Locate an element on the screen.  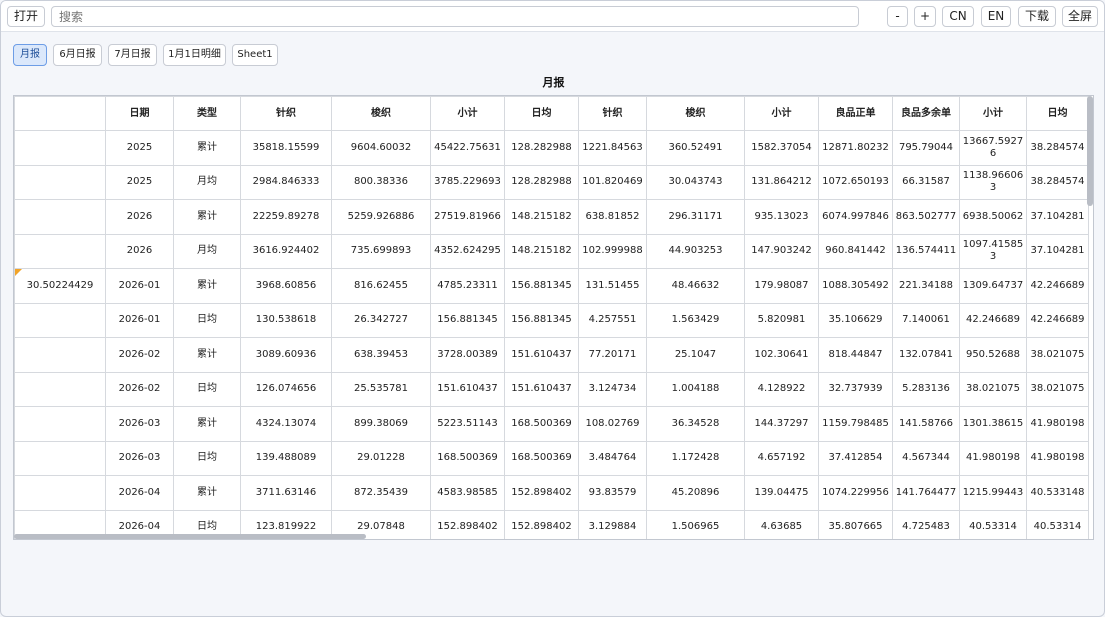
table-cell: 22259.89278 is located at coordinates (286, 217).